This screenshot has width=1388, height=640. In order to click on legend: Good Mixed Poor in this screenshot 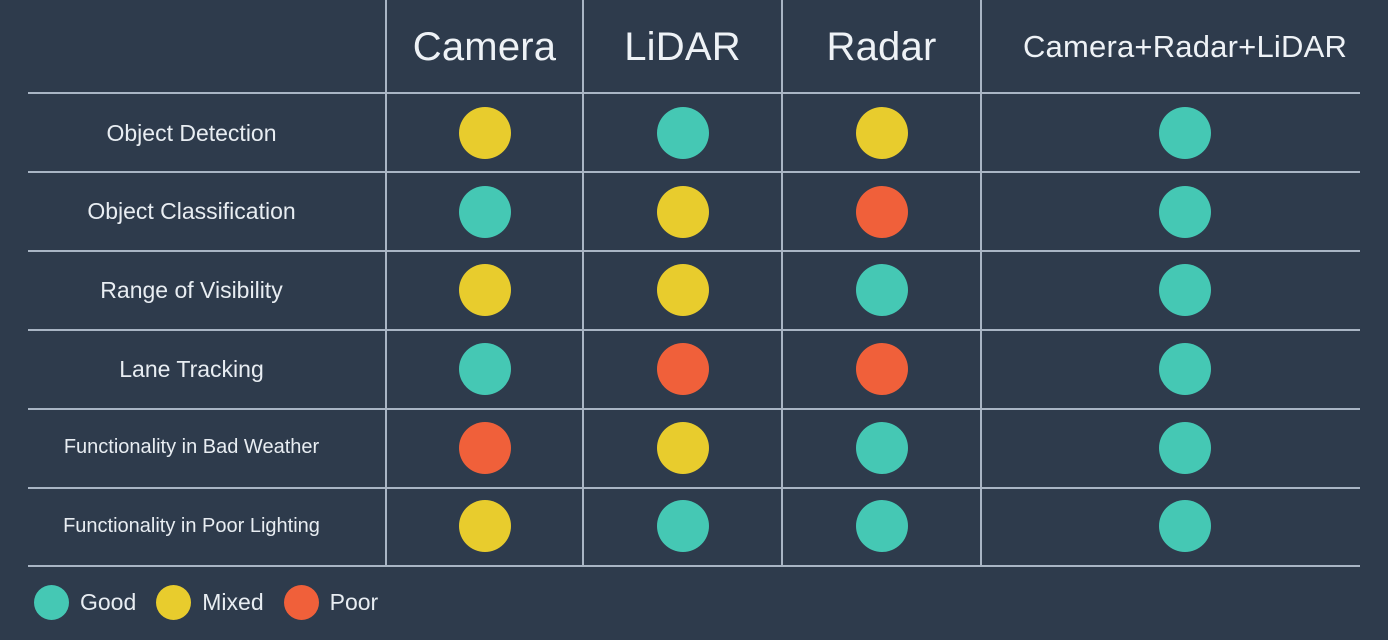, I will do `click(216, 602)`.